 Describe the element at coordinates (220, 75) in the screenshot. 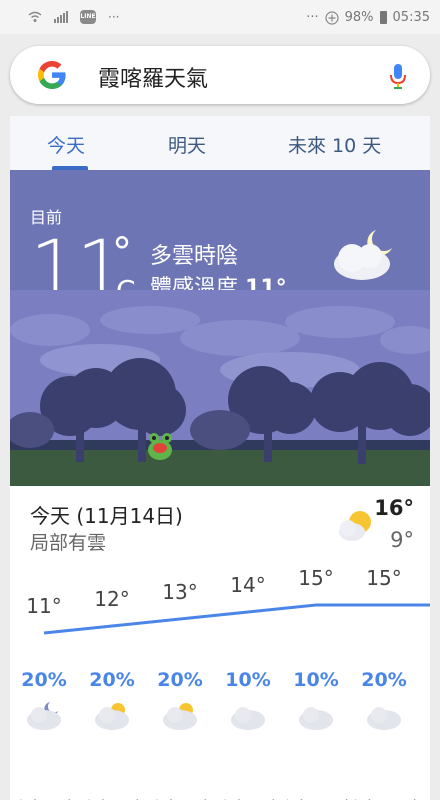

I see `search-bar: 霞喀羅天氣` at that location.